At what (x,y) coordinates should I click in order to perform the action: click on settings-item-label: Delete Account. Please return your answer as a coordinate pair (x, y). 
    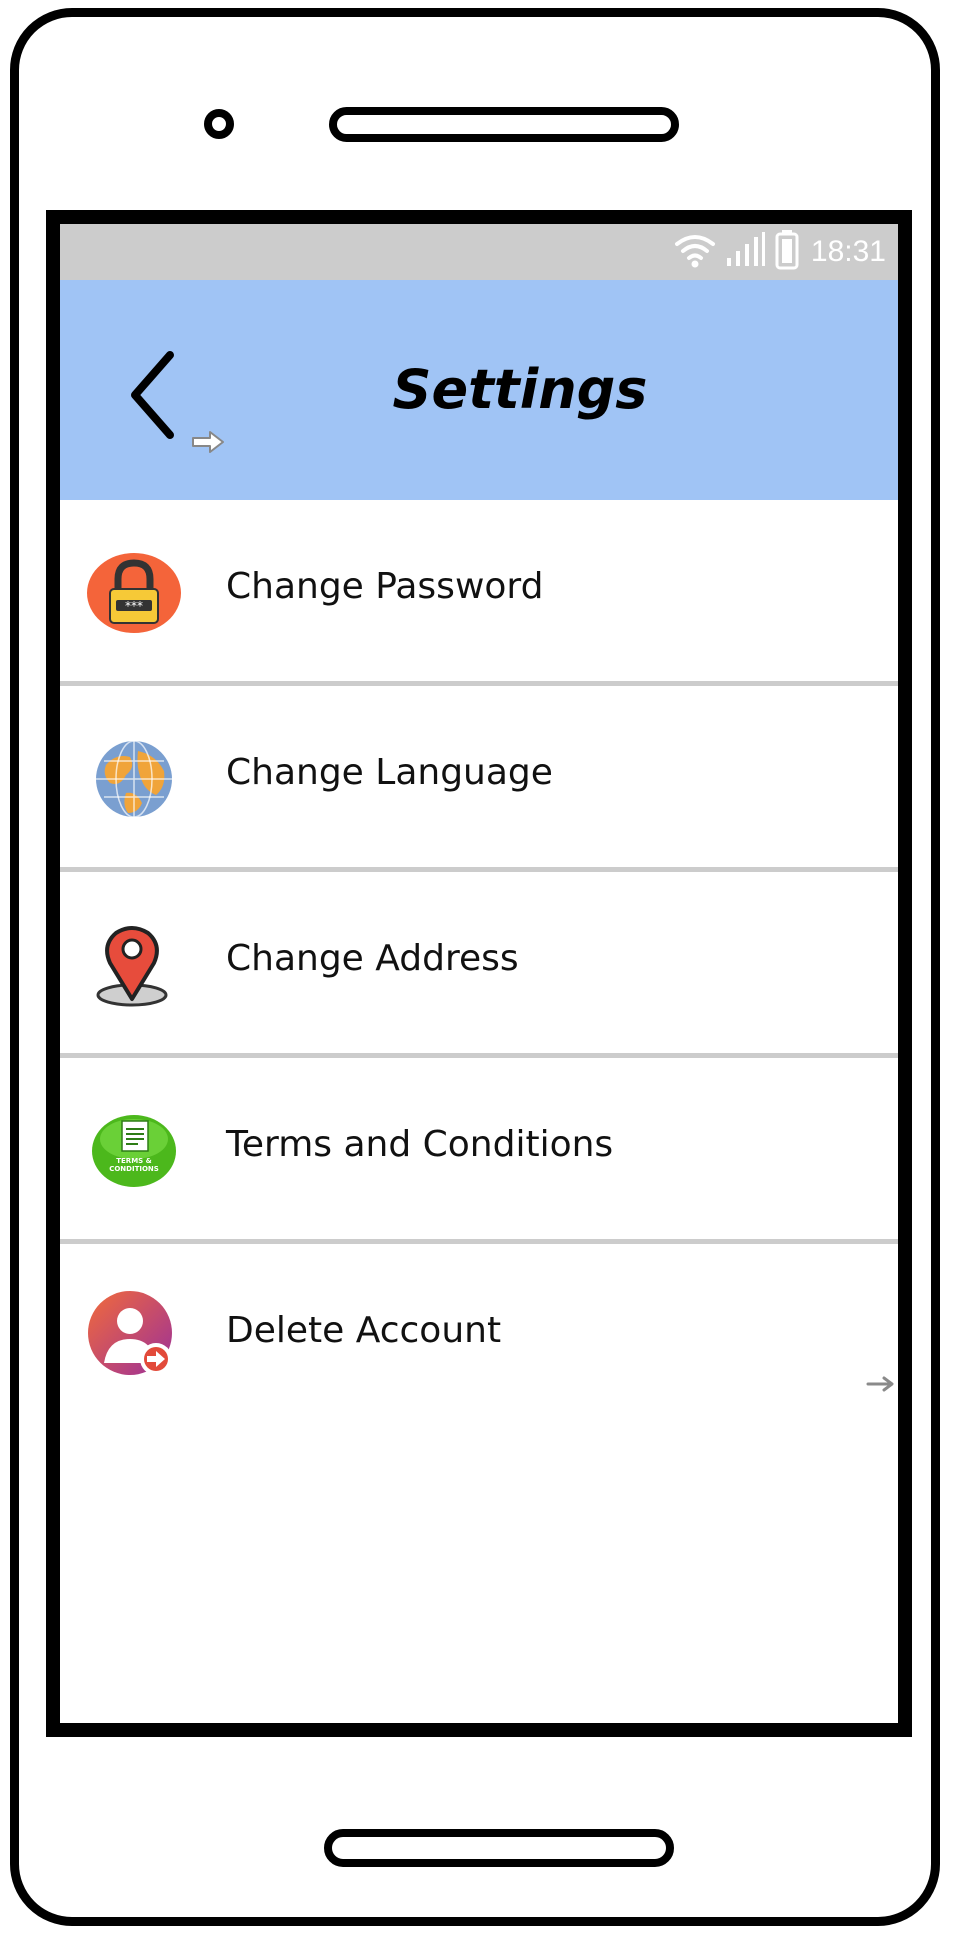
    Looking at the image, I should click on (364, 1330).